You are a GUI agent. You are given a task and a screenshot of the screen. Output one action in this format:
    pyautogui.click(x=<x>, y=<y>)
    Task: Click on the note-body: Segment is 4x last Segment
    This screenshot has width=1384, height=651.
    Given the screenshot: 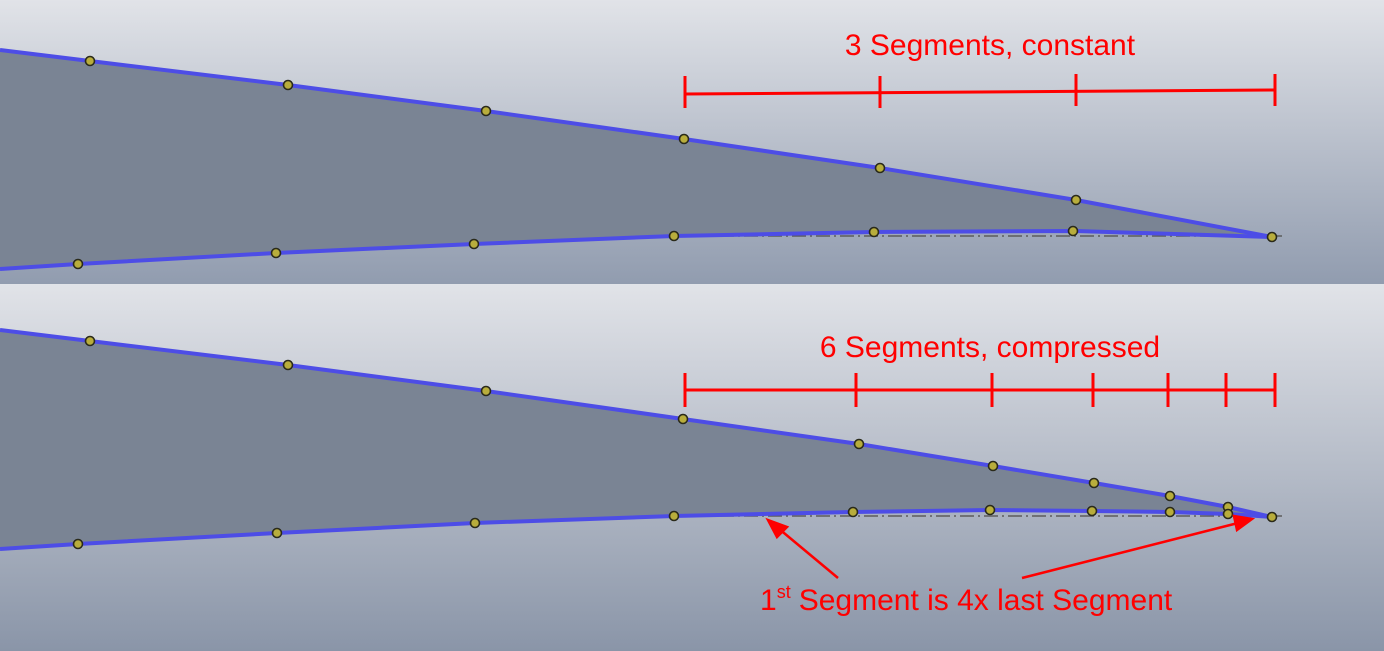 What is the action you would take?
    pyautogui.click(x=986, y=600)
    